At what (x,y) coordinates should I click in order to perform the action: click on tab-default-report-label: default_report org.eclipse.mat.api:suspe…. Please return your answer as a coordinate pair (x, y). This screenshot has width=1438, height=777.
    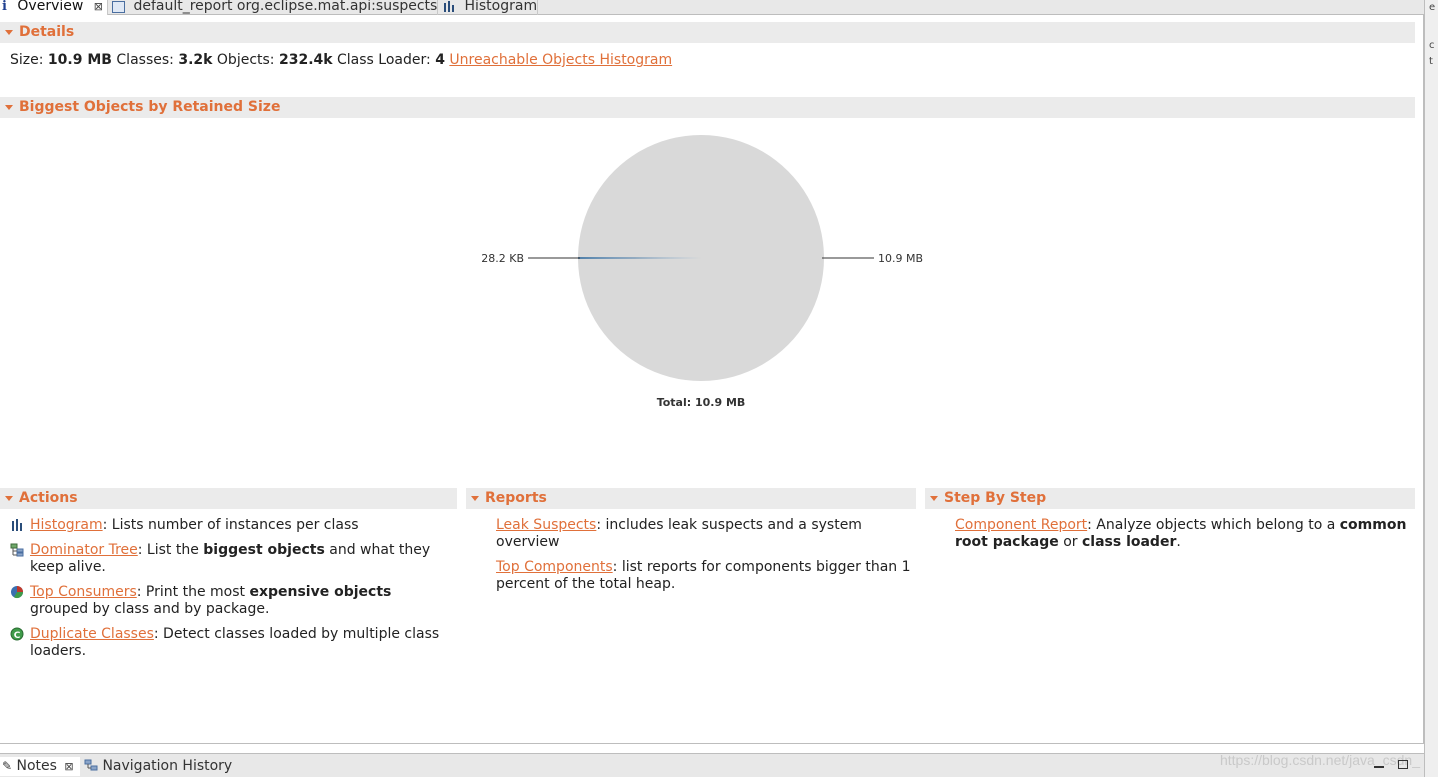
    Looking at the image, I should click on (285, 7).